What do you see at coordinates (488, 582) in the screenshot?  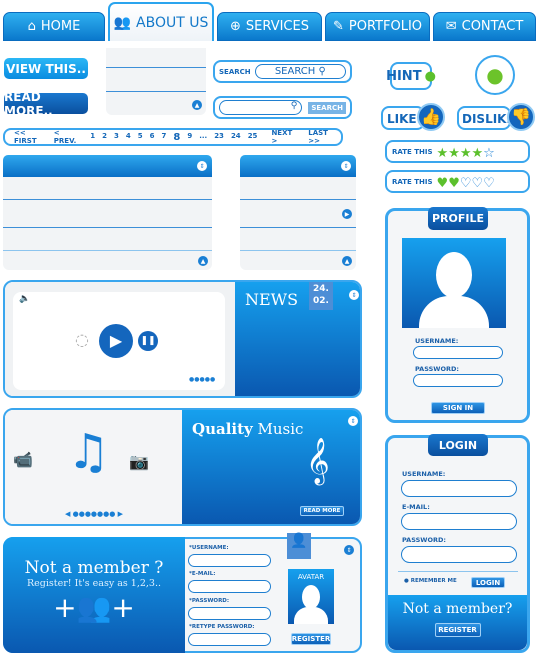 I see `login-button: LOGIN` at bounding box center [488, 582].